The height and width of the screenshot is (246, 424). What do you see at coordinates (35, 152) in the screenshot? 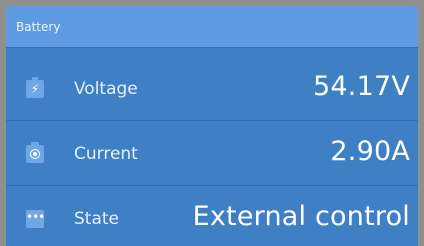
I see `current-icon` at bounding box center [35, 152].